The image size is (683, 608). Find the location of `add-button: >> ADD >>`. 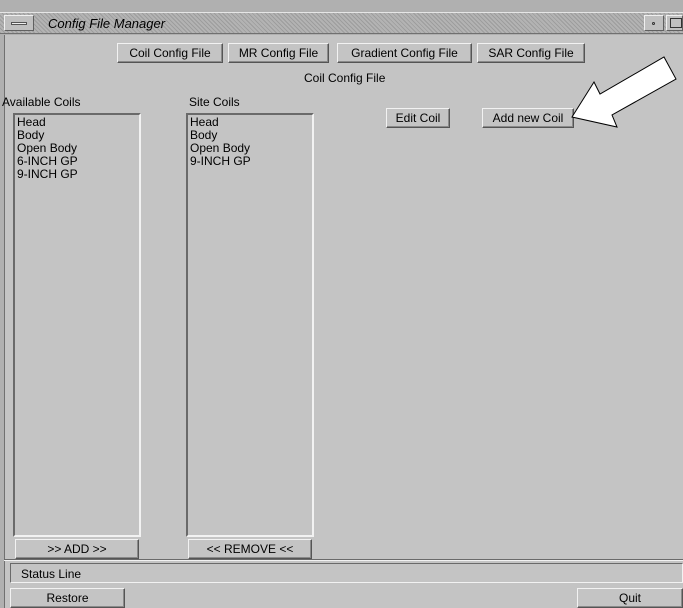

add-button: >> ADD >> is located at coordinates (77, 549).